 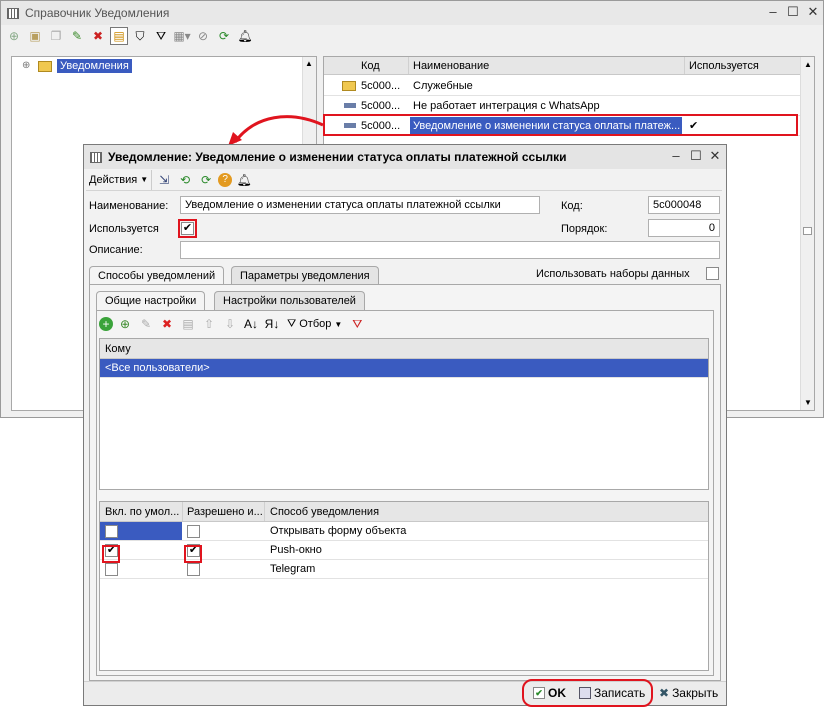 I want to click on sort-desc-icon: Я↓, so click(x=272, y=324).